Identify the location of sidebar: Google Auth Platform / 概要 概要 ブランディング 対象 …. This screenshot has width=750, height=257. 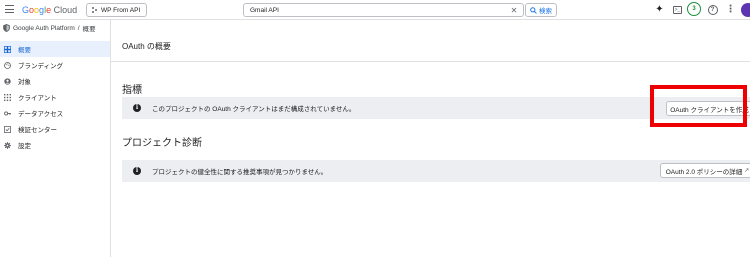
(55, 138).